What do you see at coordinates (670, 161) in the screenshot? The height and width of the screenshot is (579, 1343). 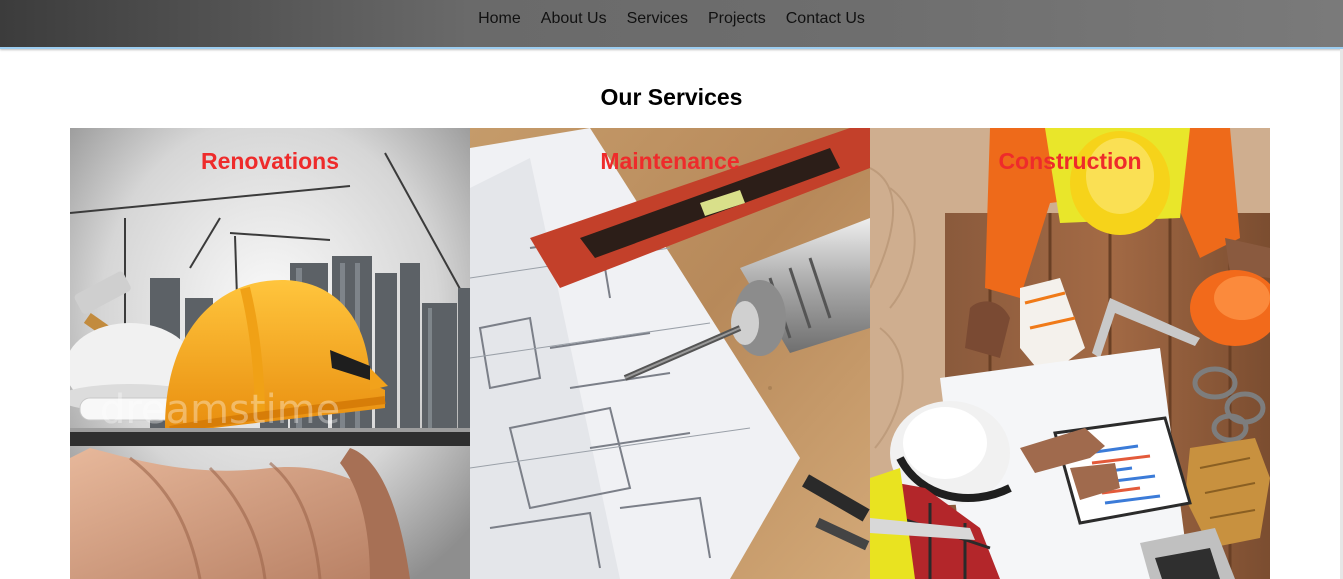 I see `card-title-maintenance: Maintenance` at bounding box center [670, 161].